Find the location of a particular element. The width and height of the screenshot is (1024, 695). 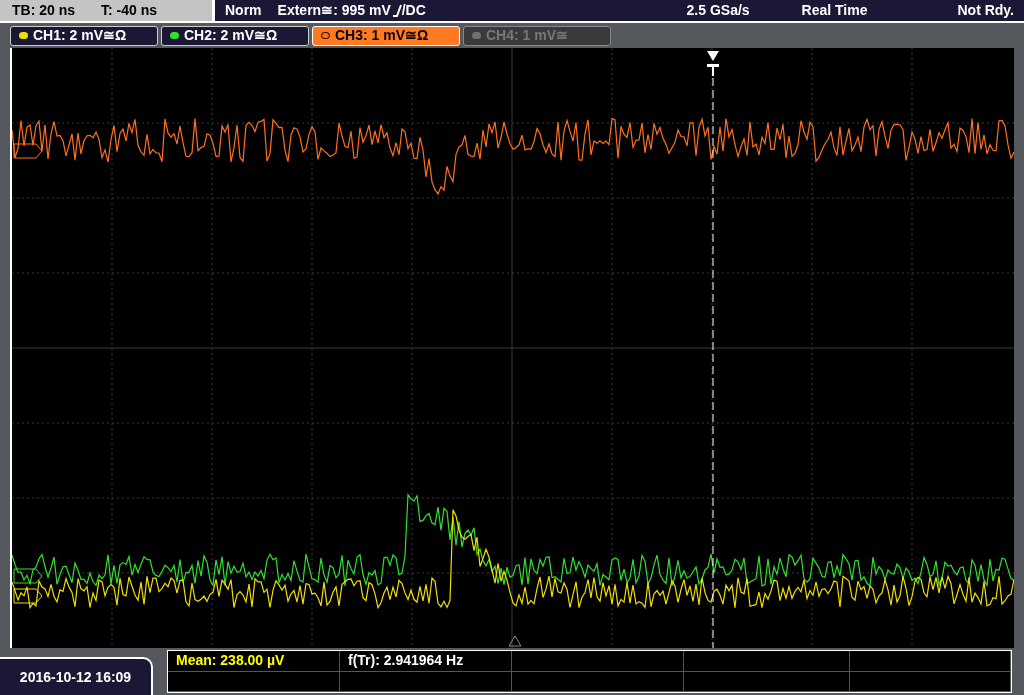

acquisition-mode-label: Real Time is located at coordinates (834, 10).